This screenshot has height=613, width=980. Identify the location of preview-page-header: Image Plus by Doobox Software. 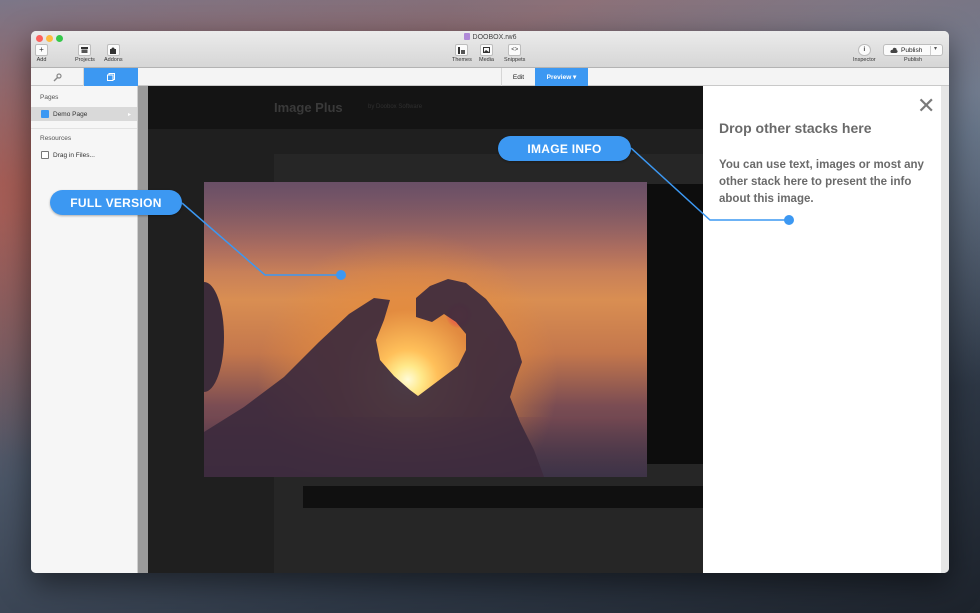
(425, 107).